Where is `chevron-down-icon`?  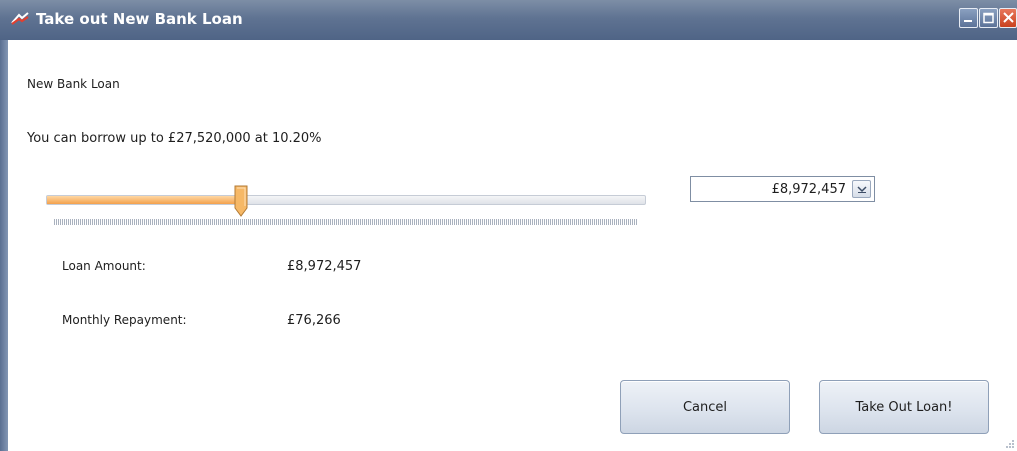
chevron-down-icon is located at coordinates (862, 189).